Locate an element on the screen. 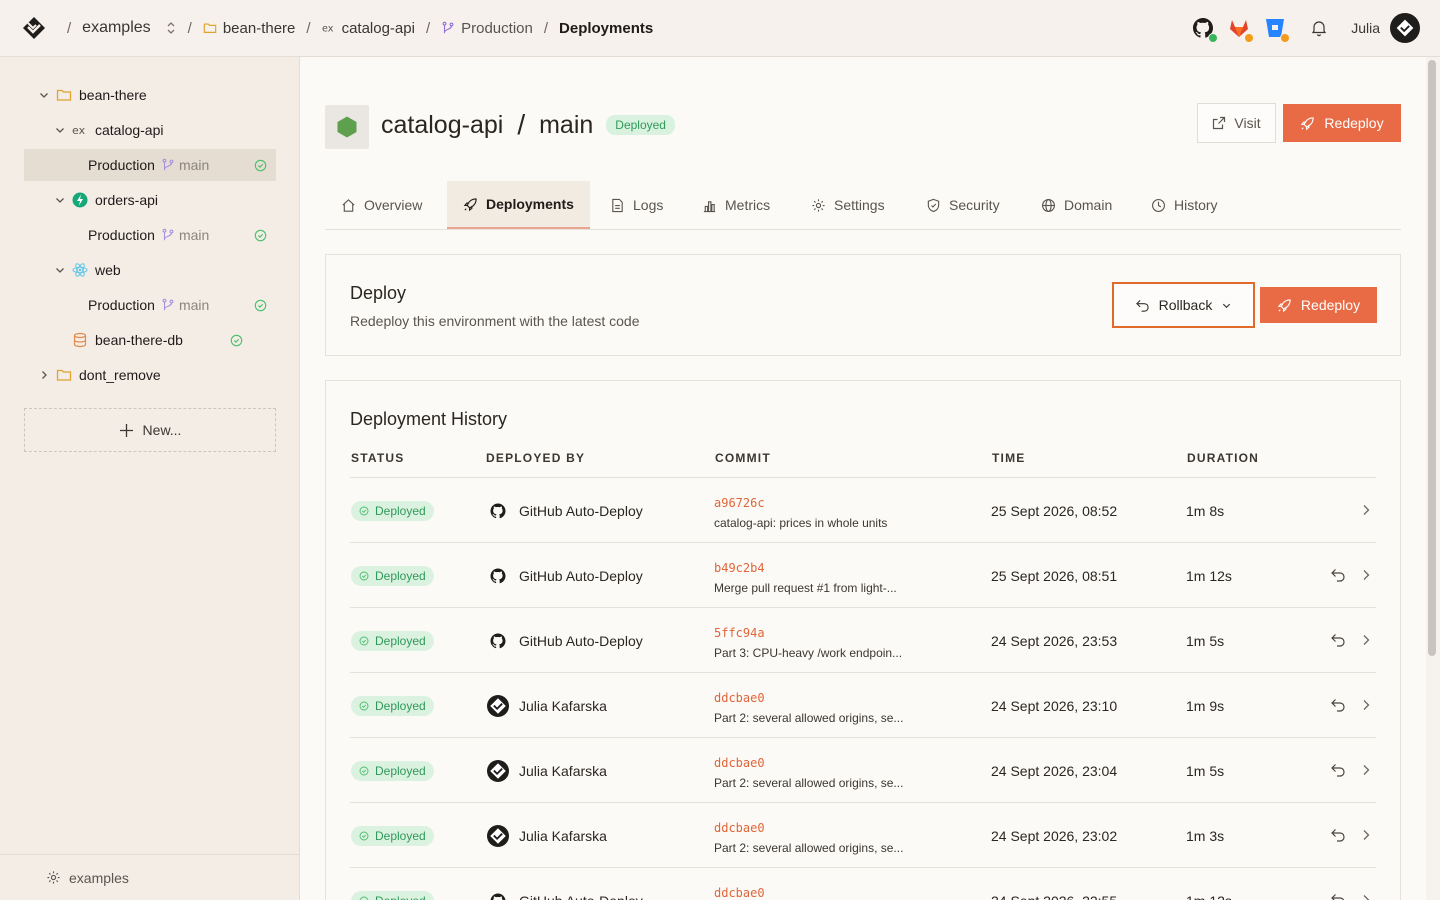 The width and height of the screenshot is (1440, 900). sidebar-item-label: catalog-api is located at coordinates (129, 130).